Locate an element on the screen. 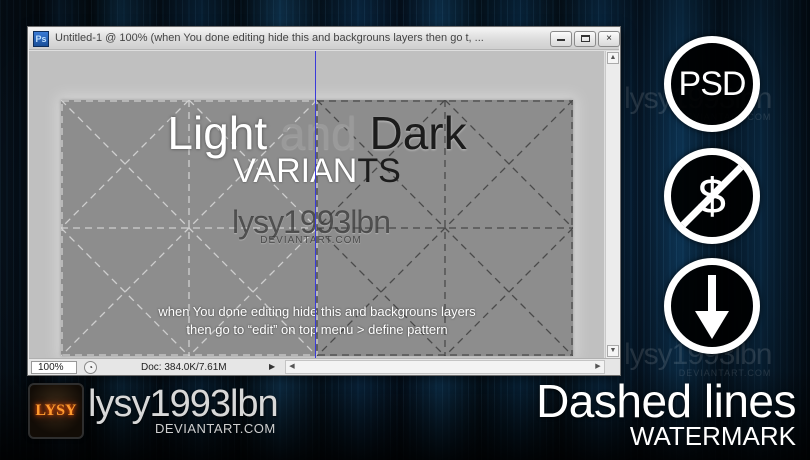  download-badge is located at coordinates (712, 306).